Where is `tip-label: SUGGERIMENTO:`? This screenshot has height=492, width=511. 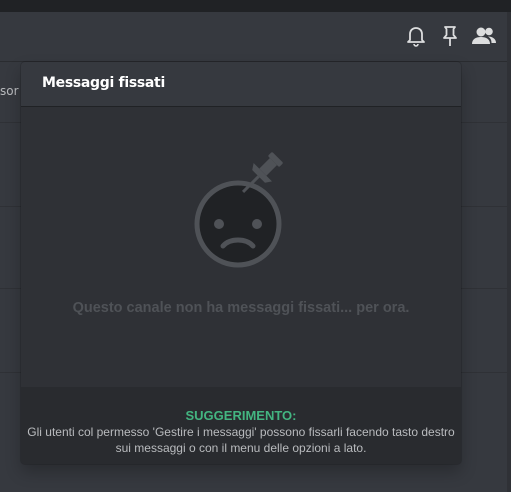 tip-label: SUGGERIMENTO: is located at coordinates (241, 415).